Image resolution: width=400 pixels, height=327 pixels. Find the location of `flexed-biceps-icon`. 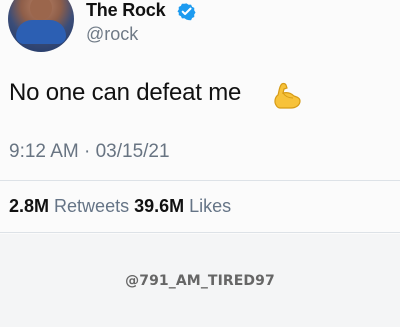

flexed-biceps-icon is located at coordinates (287, 95).